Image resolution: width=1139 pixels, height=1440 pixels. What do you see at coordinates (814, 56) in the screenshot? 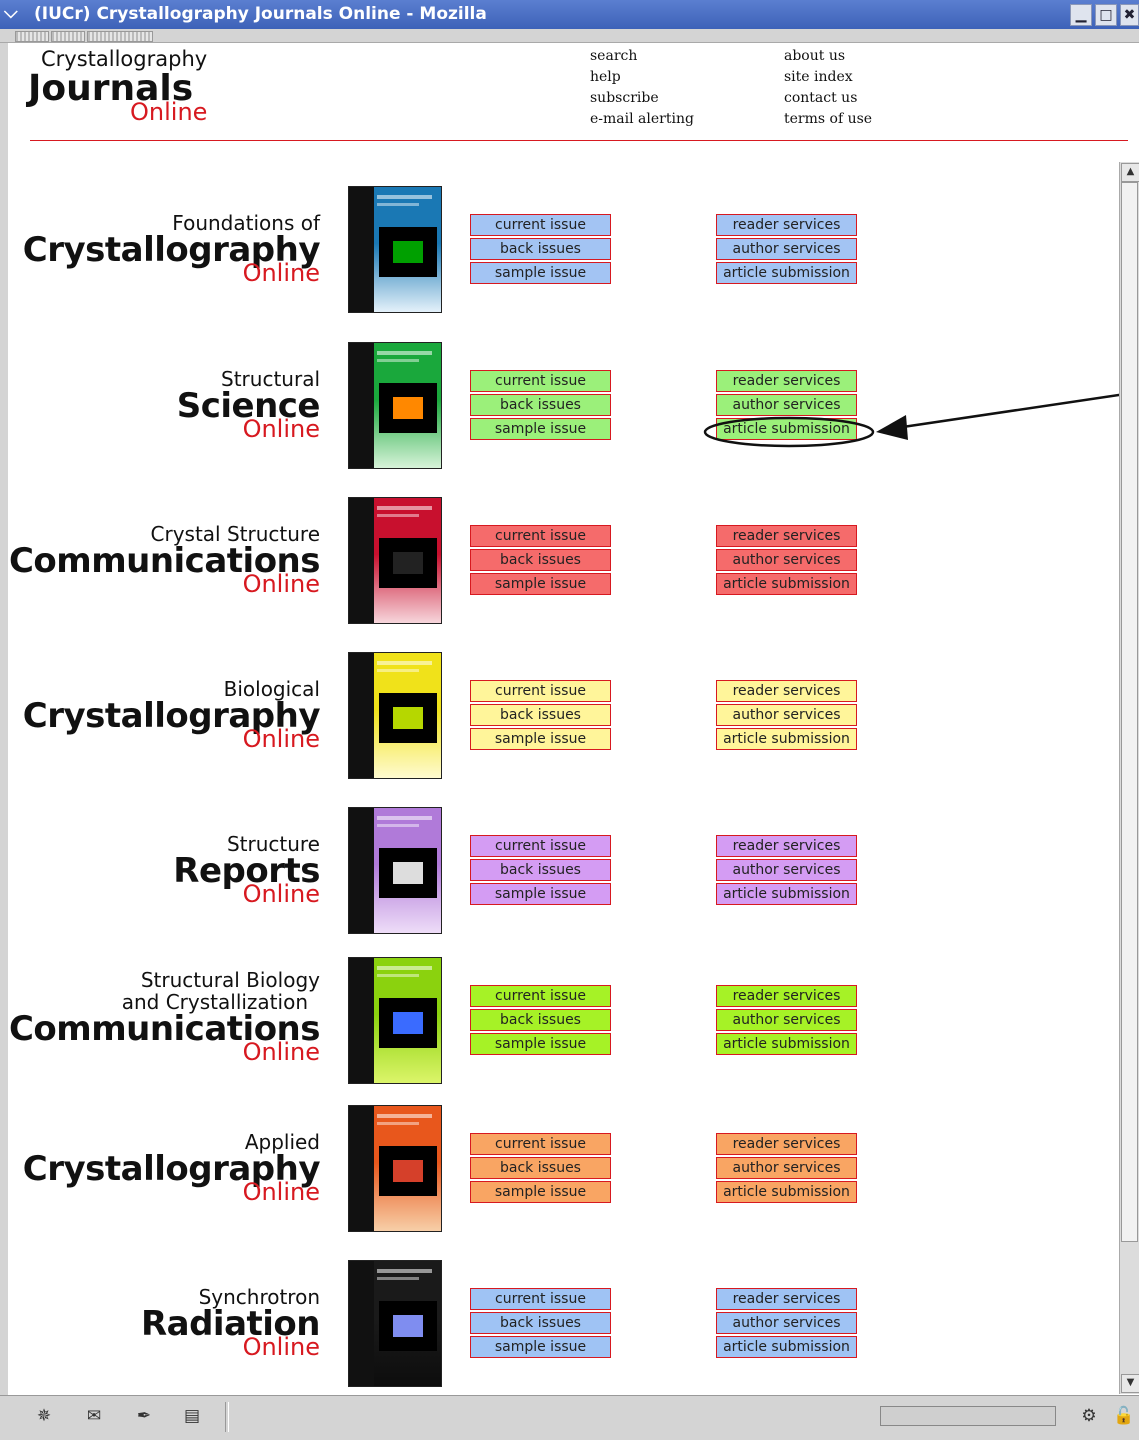
I see `nav-about-us: about us` at bounding box center [814, 56].